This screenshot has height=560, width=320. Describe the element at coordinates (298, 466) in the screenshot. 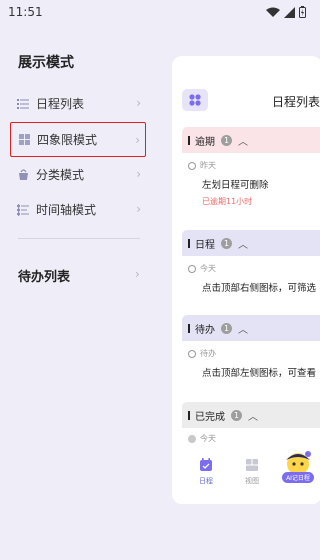

I see `ai-schedule-badge: AI记日程` at that location.